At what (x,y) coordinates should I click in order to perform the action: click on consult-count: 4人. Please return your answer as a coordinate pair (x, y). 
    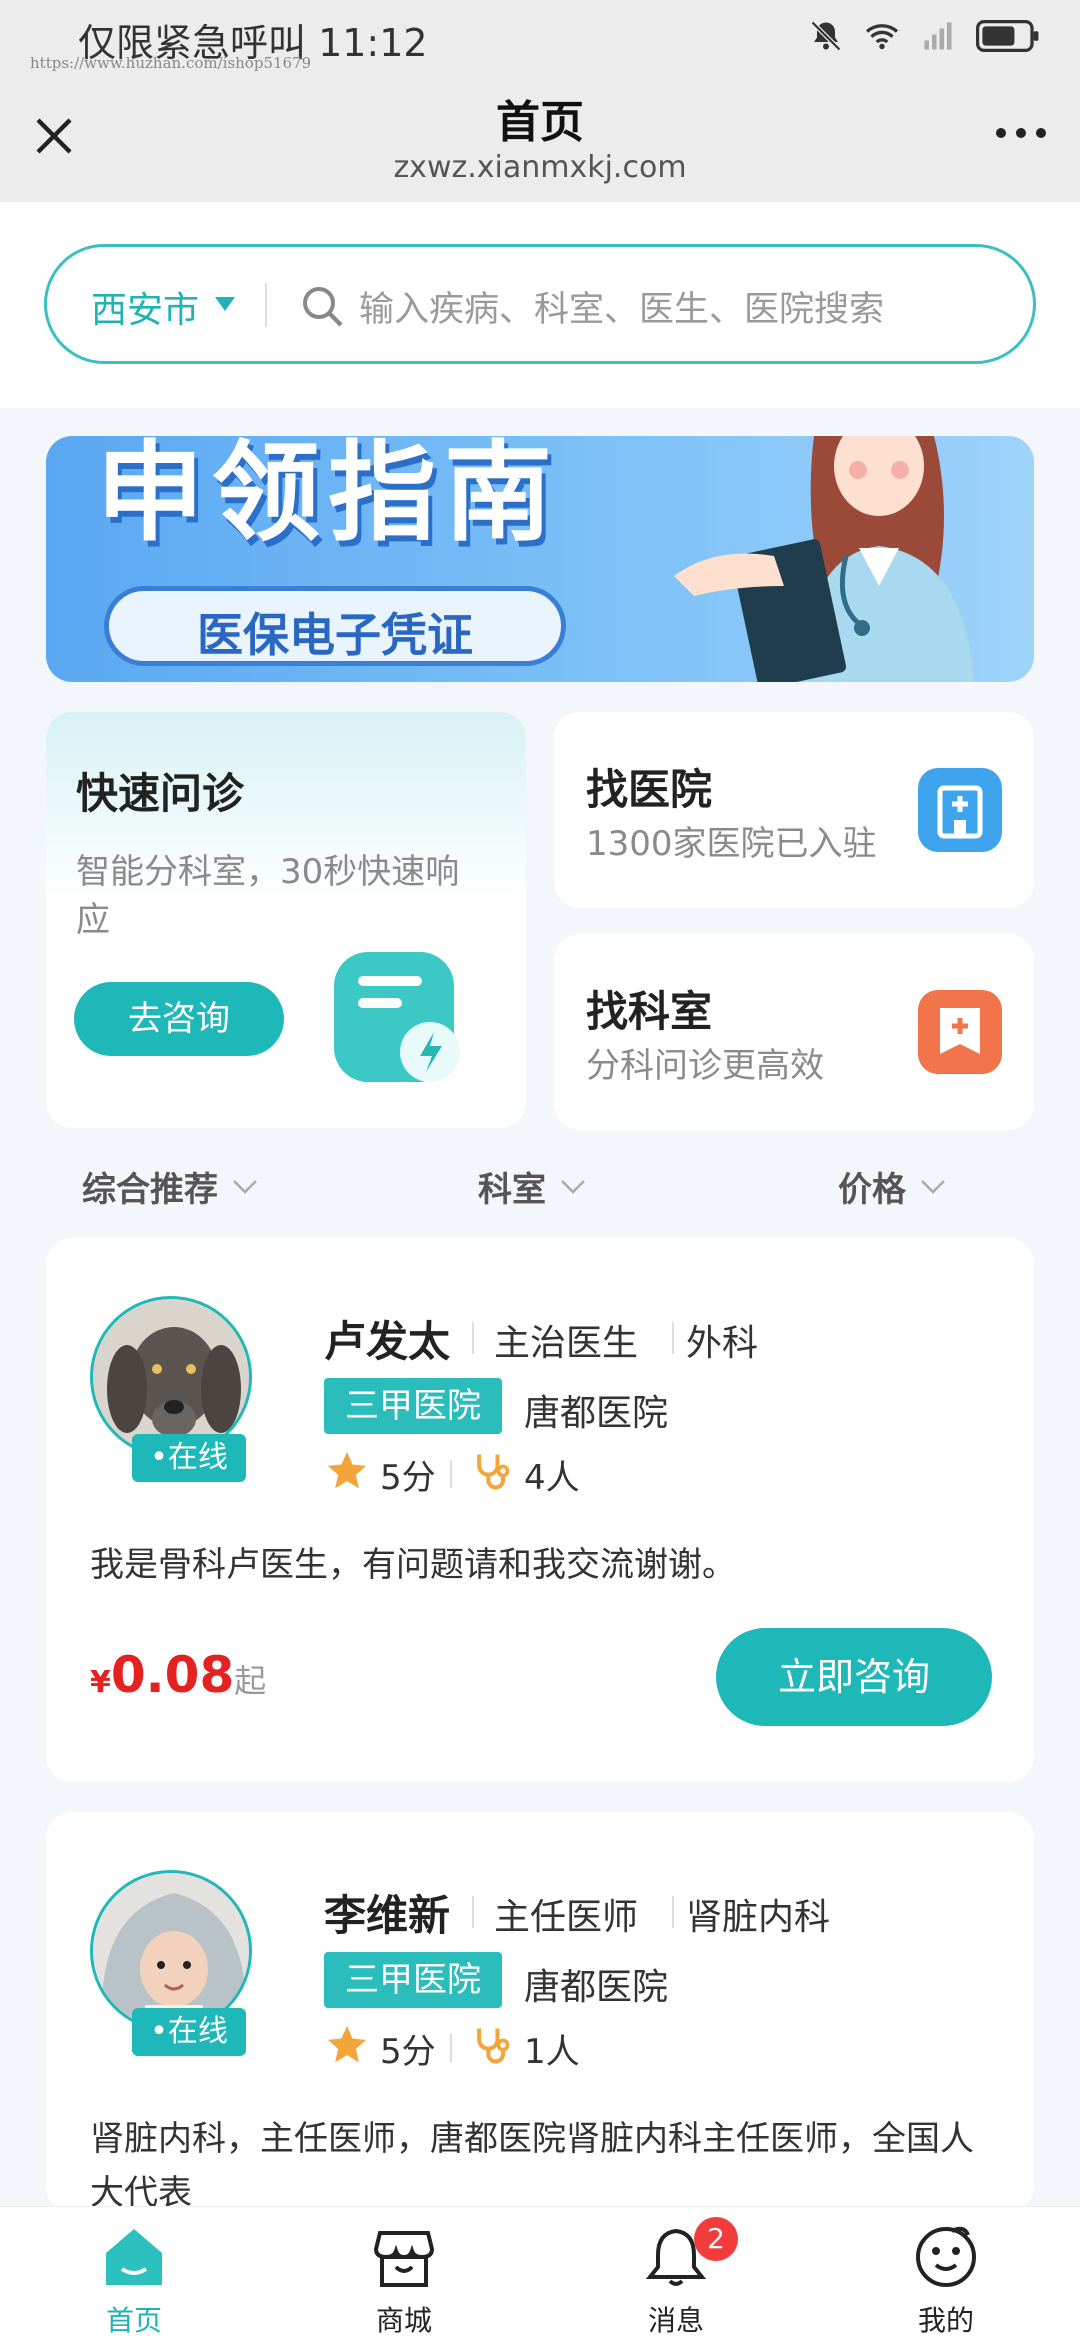
    Looking at the image, I should click on (552, 1478).